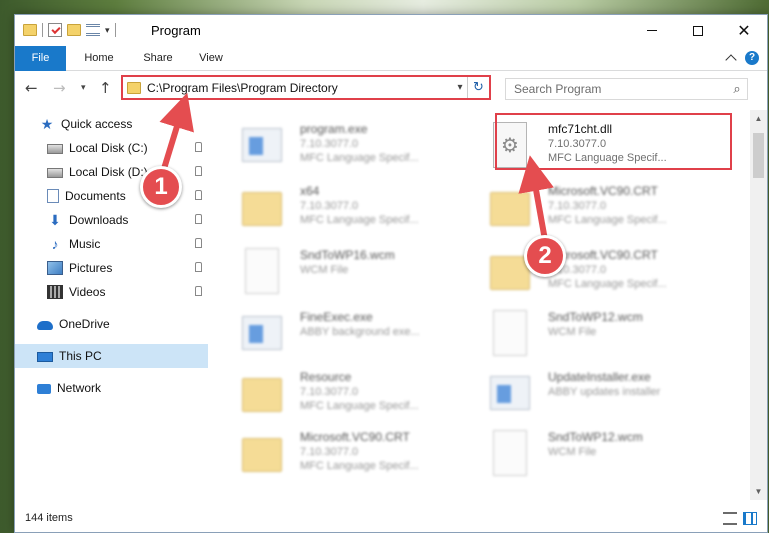 This screenshot has width=769, height=533. I want to click on toolbar-divider, so click(42, 30).